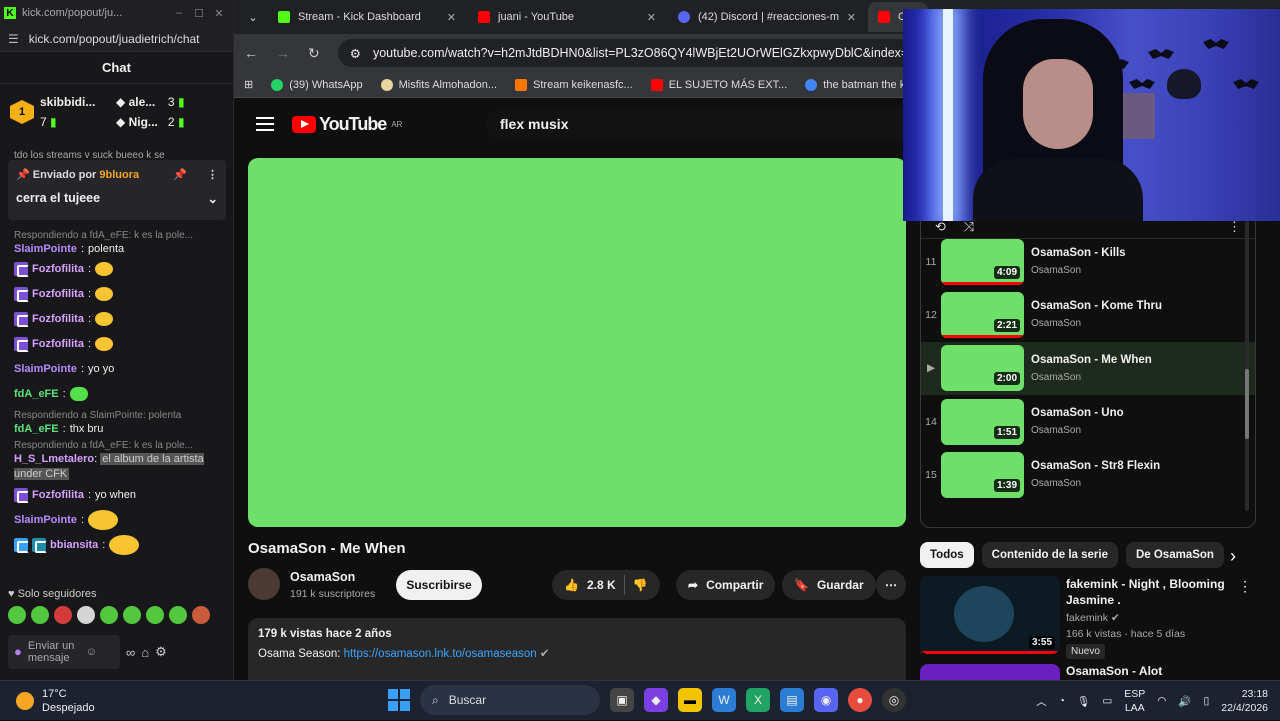 This screenshot has width=1280, height=721. What do you see at coordinates (982, 314) in the screenshot?
I see `playlist-thumbnail: 2:21` at bounding box center [982, 314].